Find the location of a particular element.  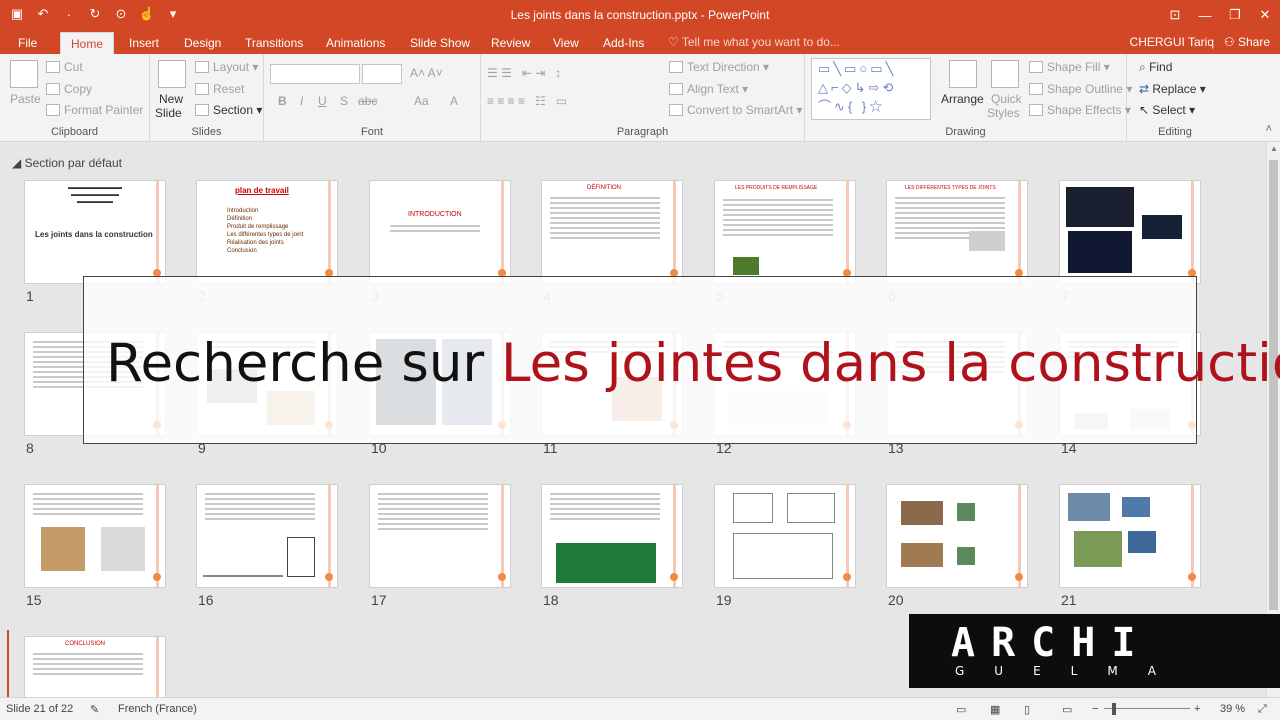

change-case-button: Aa is located at coordinates (421, 101).